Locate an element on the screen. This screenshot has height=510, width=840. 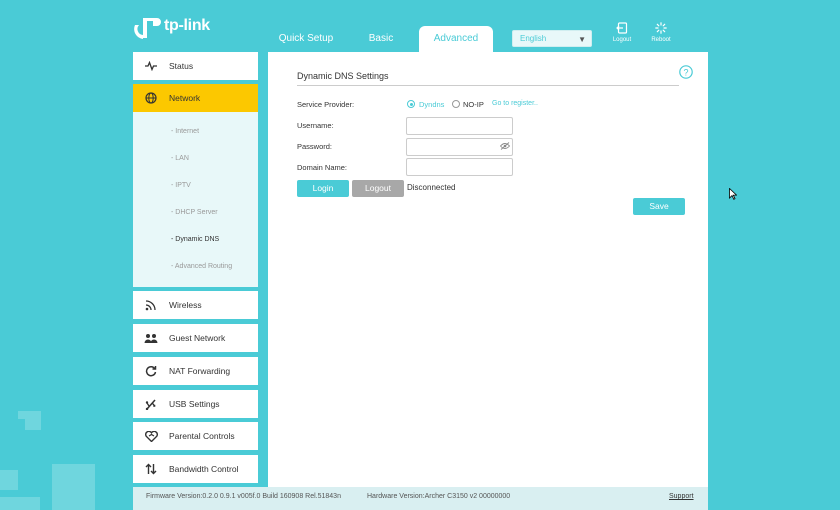
sidebar-item-label: Guest Network is located at coordinates (197, 338).